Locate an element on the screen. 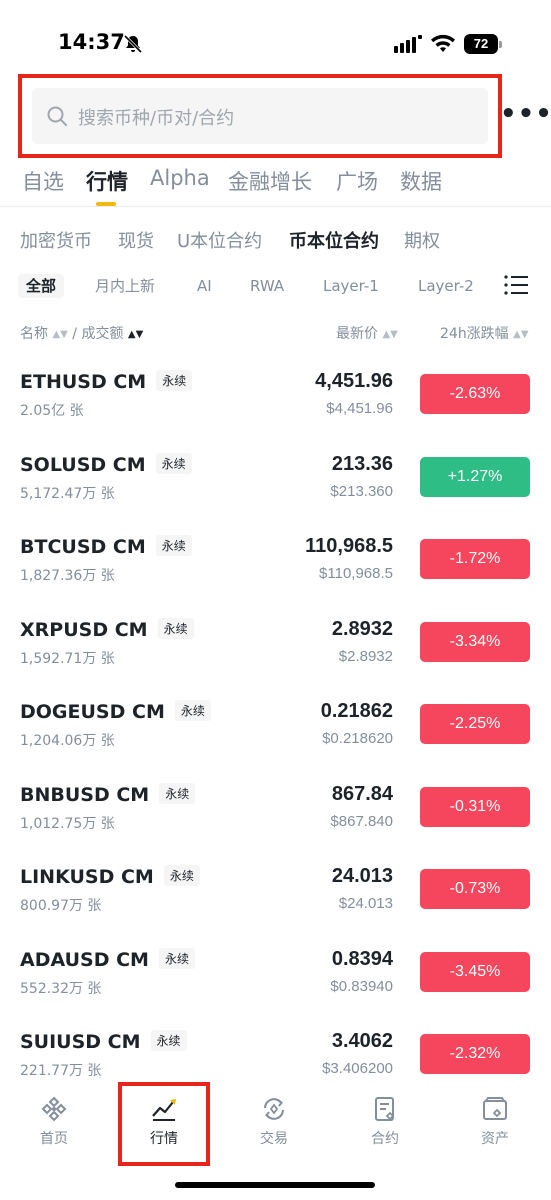 The height and width of the screenshot is (1200, 551). search-placeholder: 搜索币种/币对/合约 is located at coordinates (156, 118).